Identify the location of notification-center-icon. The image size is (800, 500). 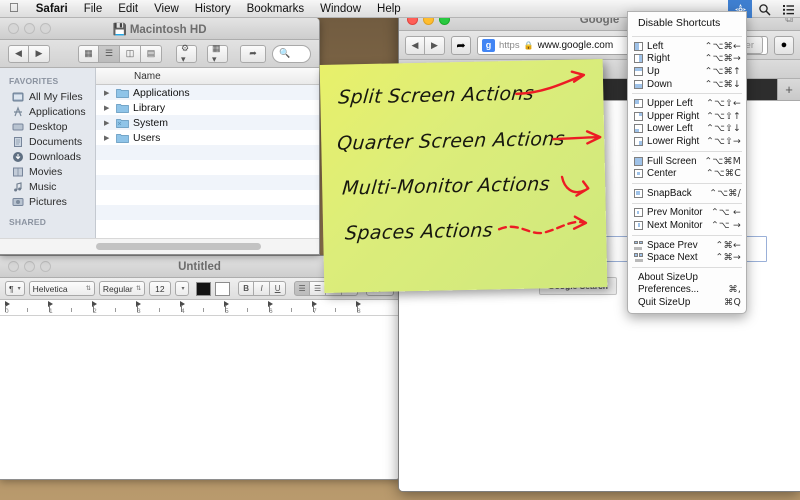
(788, 9).